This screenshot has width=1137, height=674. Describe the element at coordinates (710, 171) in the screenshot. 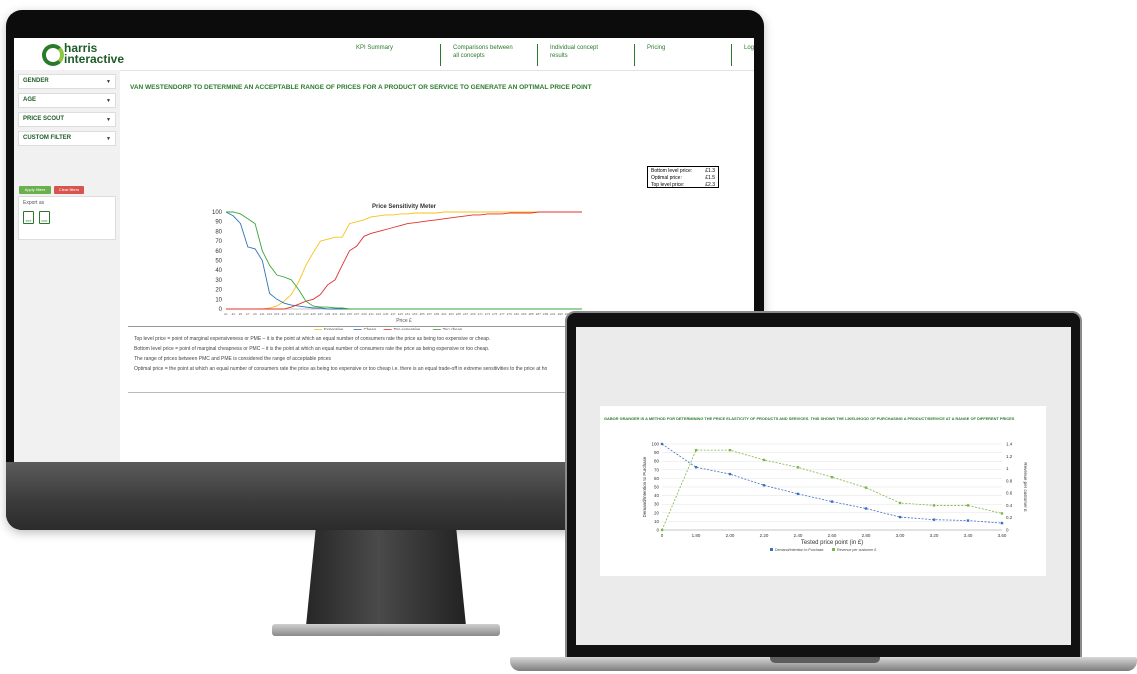

I see `price-value: £1.3` at that location.